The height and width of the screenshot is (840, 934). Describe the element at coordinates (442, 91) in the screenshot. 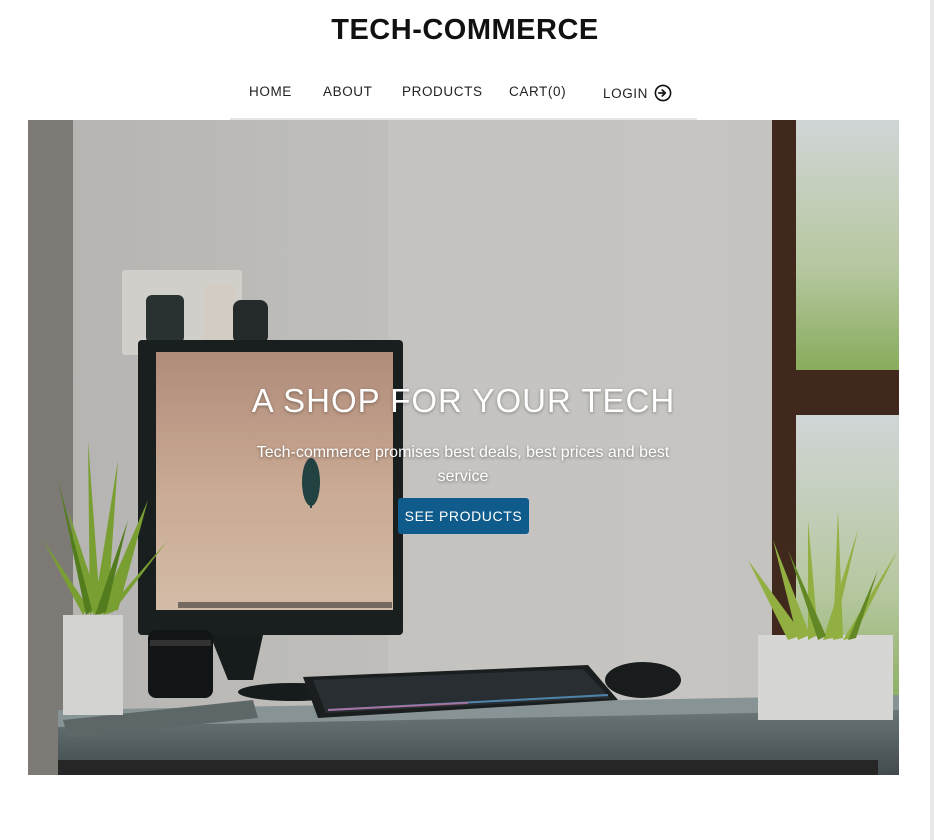

I see `nav-products-link: PRODUCTS` at that location.